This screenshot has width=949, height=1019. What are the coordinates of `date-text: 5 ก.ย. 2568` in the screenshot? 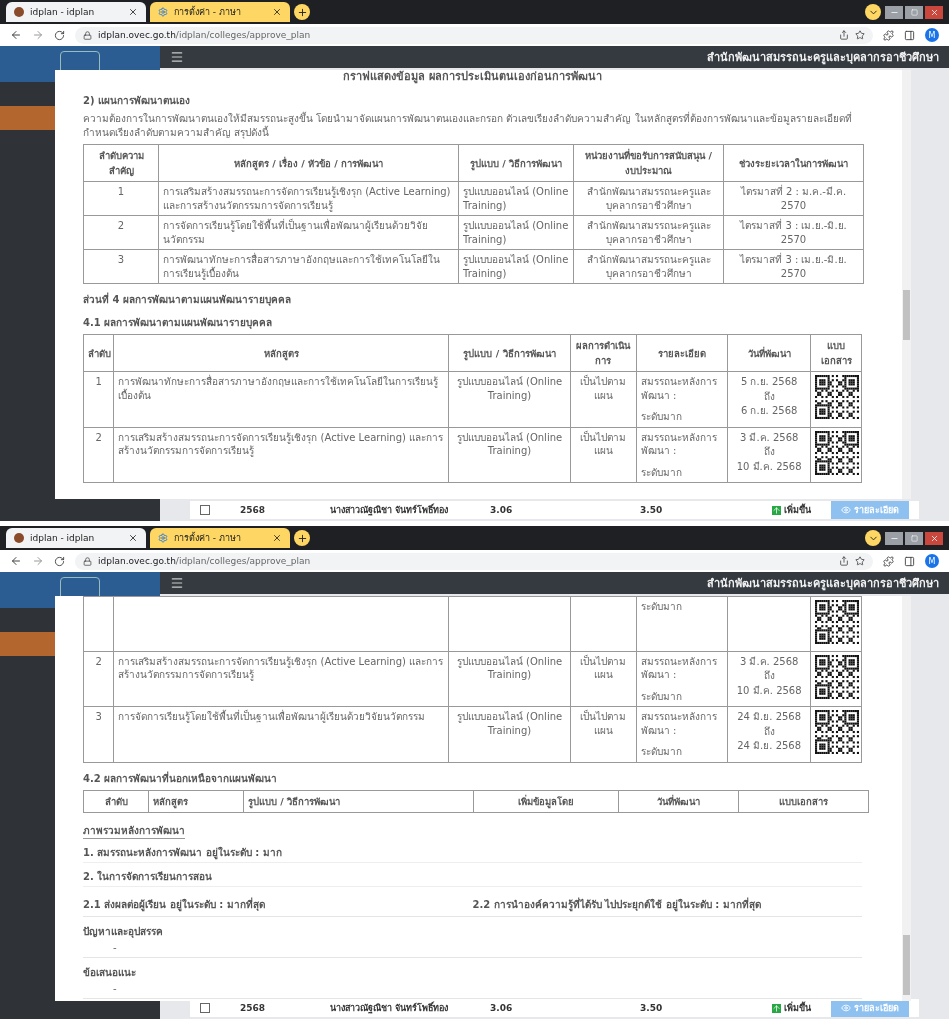 It's located at (769, 382).